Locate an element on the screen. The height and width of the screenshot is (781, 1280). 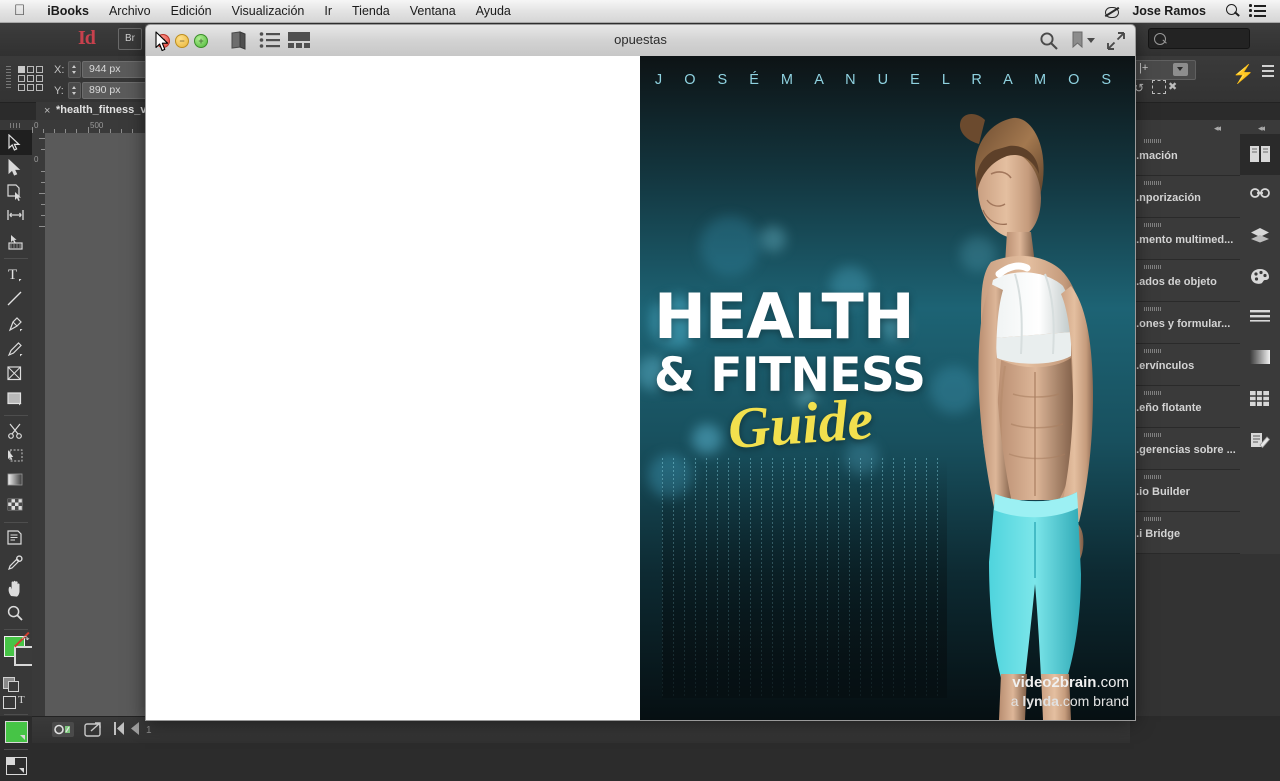
y-field-label: Y: is located at coordinates (59, 91).